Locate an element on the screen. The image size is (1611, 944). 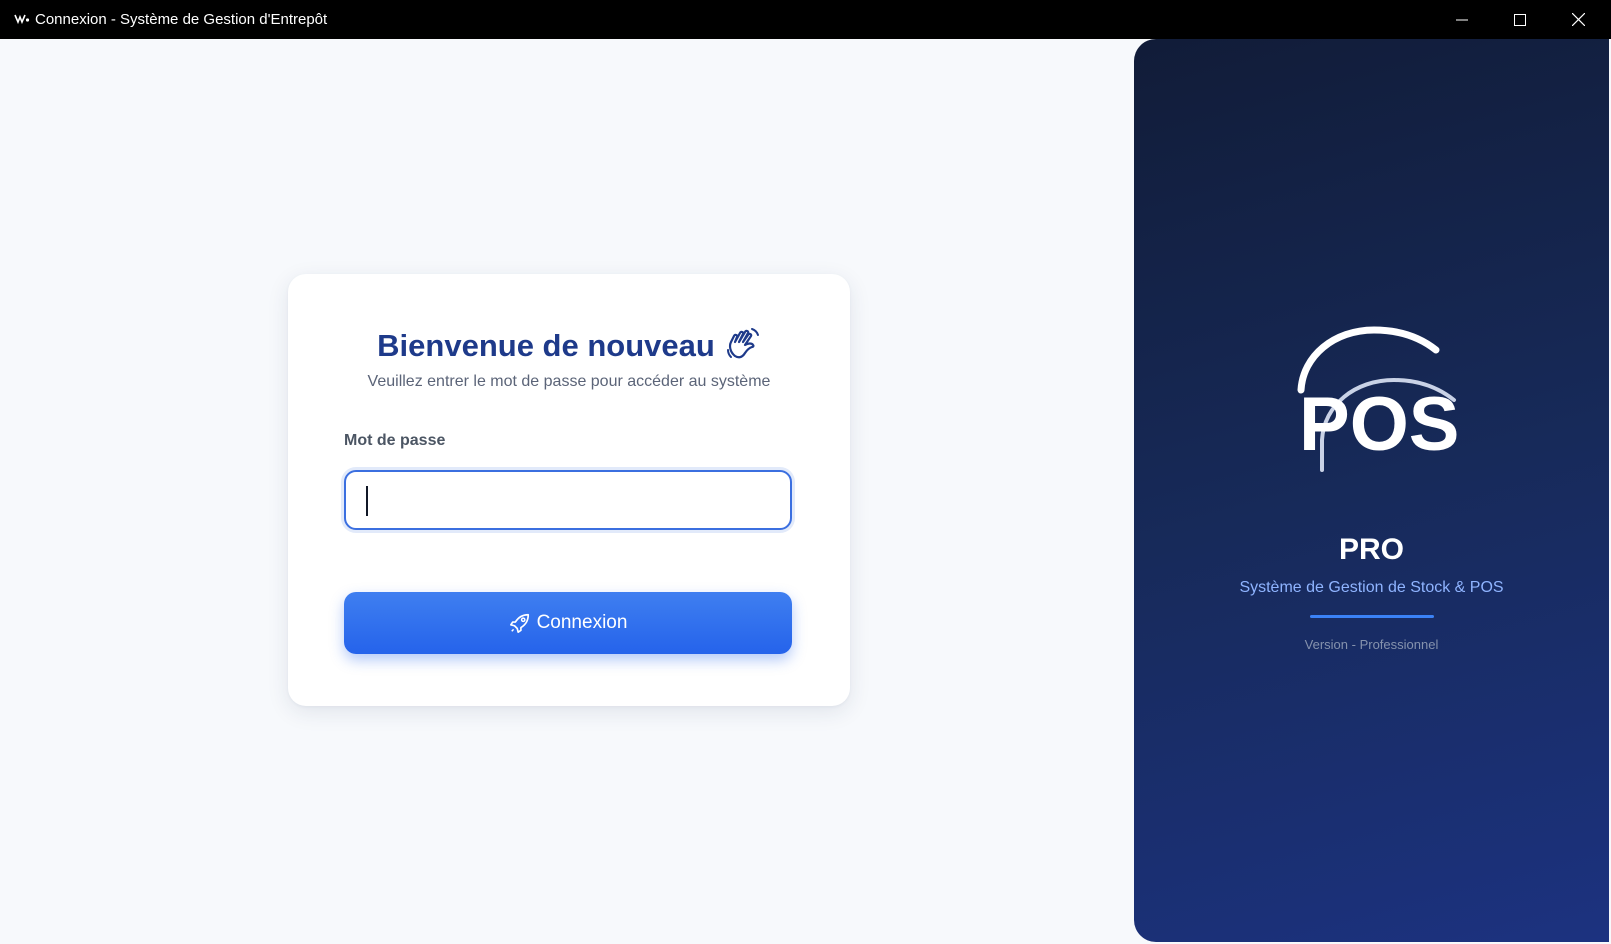
close-button is located at coordinates (1578, 19).